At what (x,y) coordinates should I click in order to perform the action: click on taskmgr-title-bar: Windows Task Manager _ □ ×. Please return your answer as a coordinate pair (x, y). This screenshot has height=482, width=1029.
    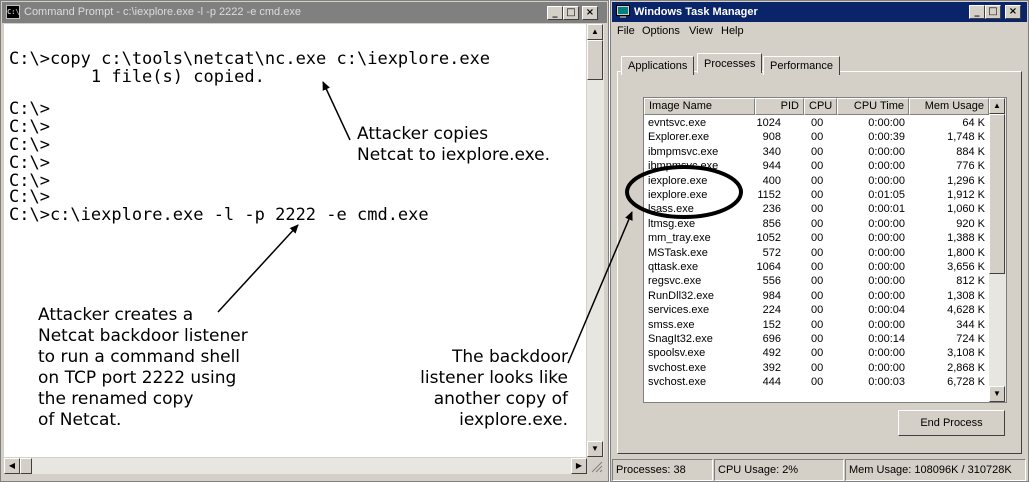
    Looking at the image, I should click on (819, 12).